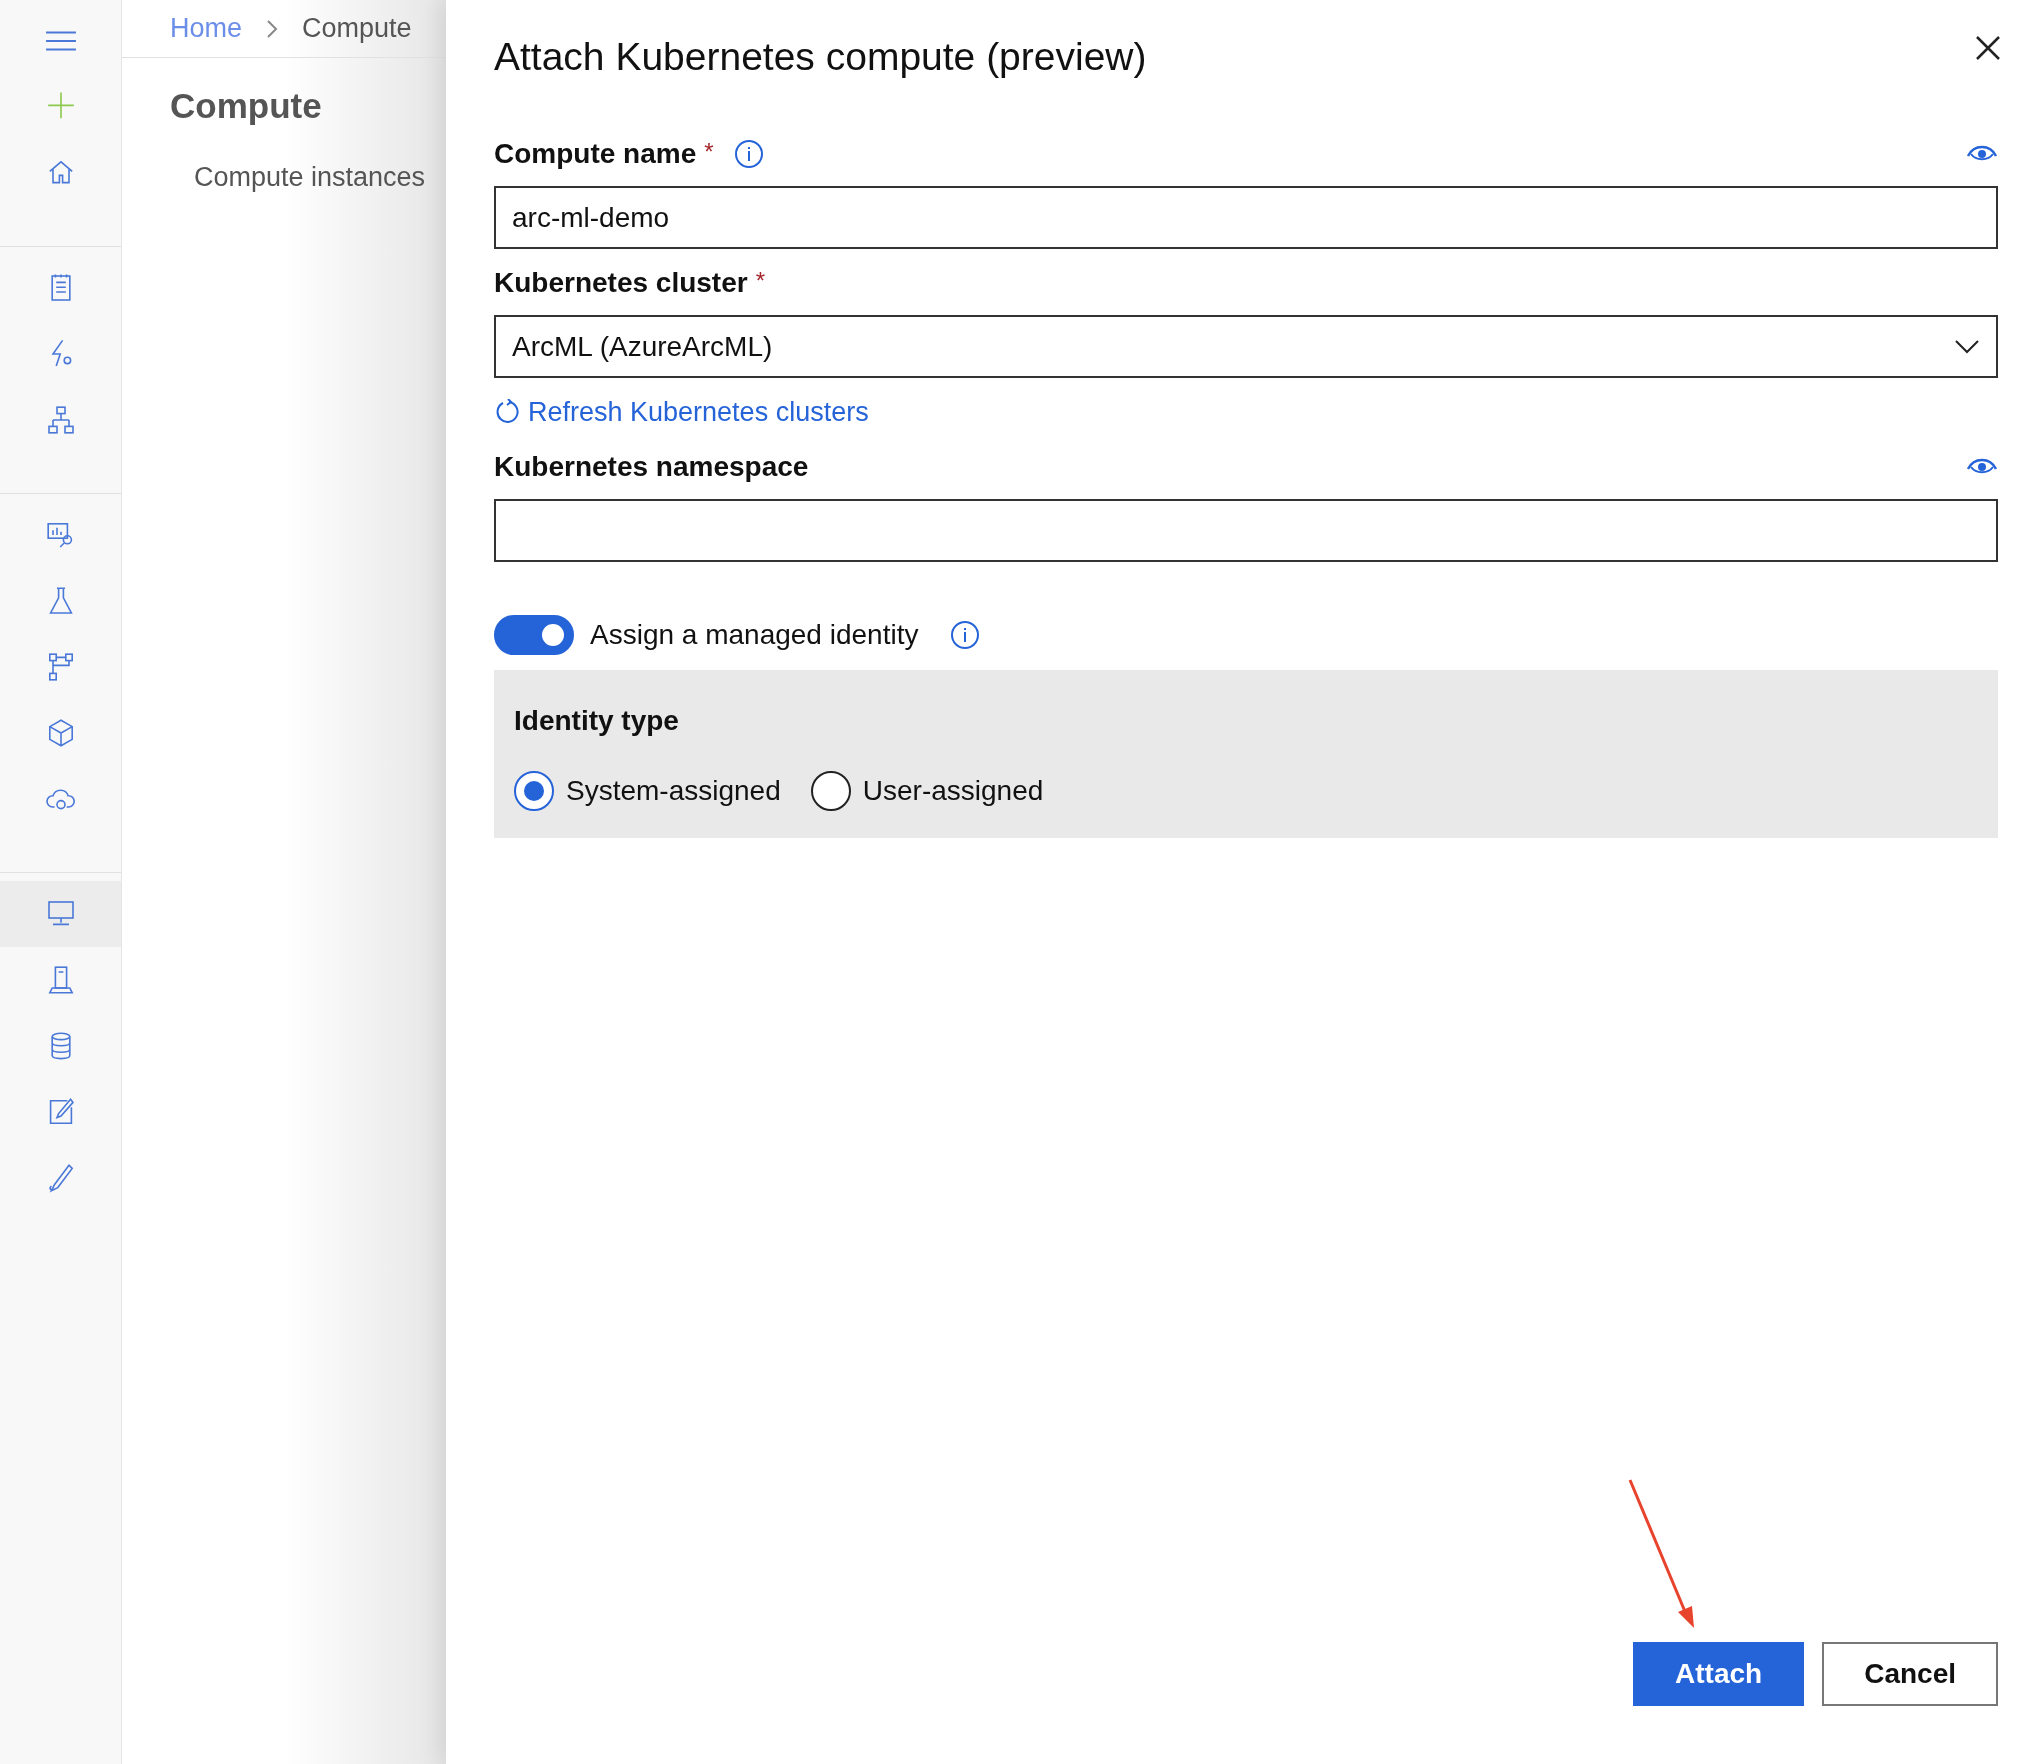 The width and height of the screenshot is (2034, 1764). Describe the element at coordinates (357, 28) in the screenshot. I see `breadcrumb-link: Compute` at that location.